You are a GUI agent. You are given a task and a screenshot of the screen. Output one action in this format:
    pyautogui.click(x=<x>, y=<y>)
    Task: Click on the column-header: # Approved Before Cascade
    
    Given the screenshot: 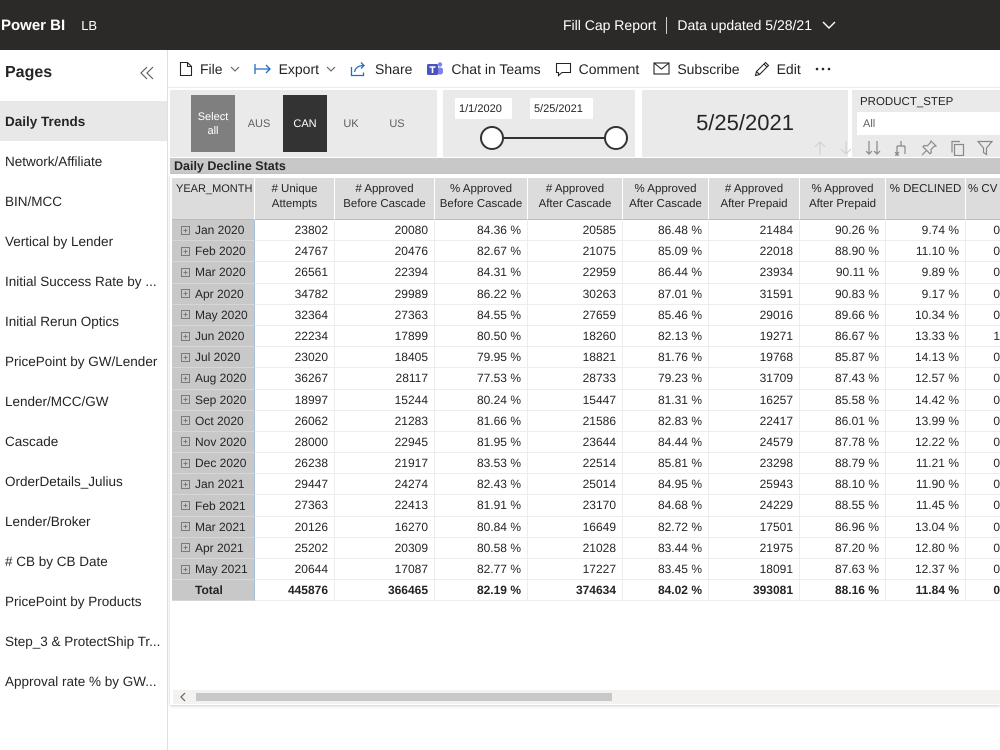 What is the action you would take?
    pyautogui.click(x=385, y=199)
    